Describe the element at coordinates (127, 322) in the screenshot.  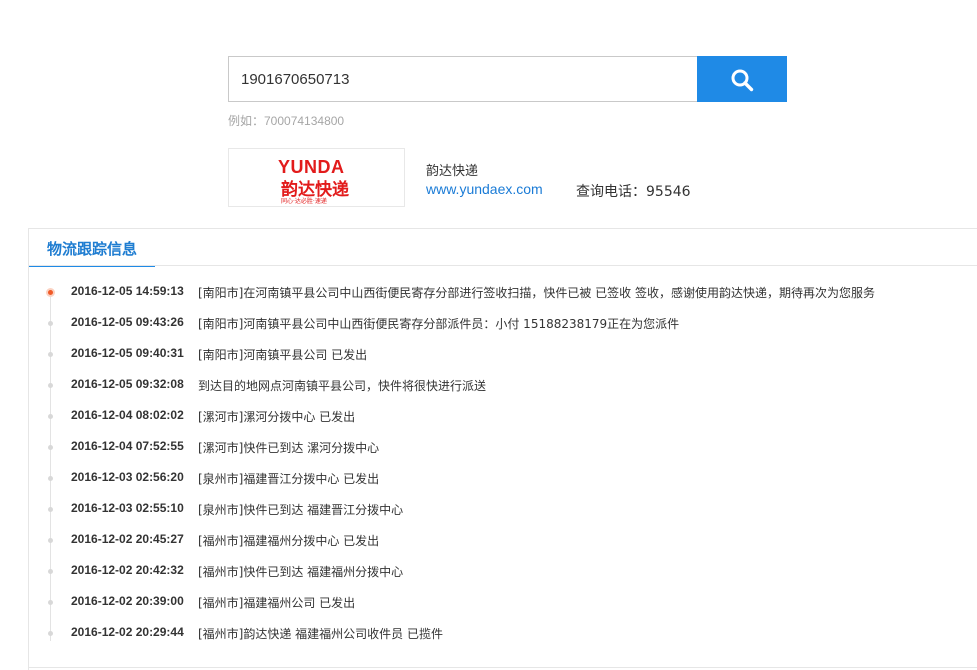
I see `event-time: 2016-12-05 09:43:26` at that location.